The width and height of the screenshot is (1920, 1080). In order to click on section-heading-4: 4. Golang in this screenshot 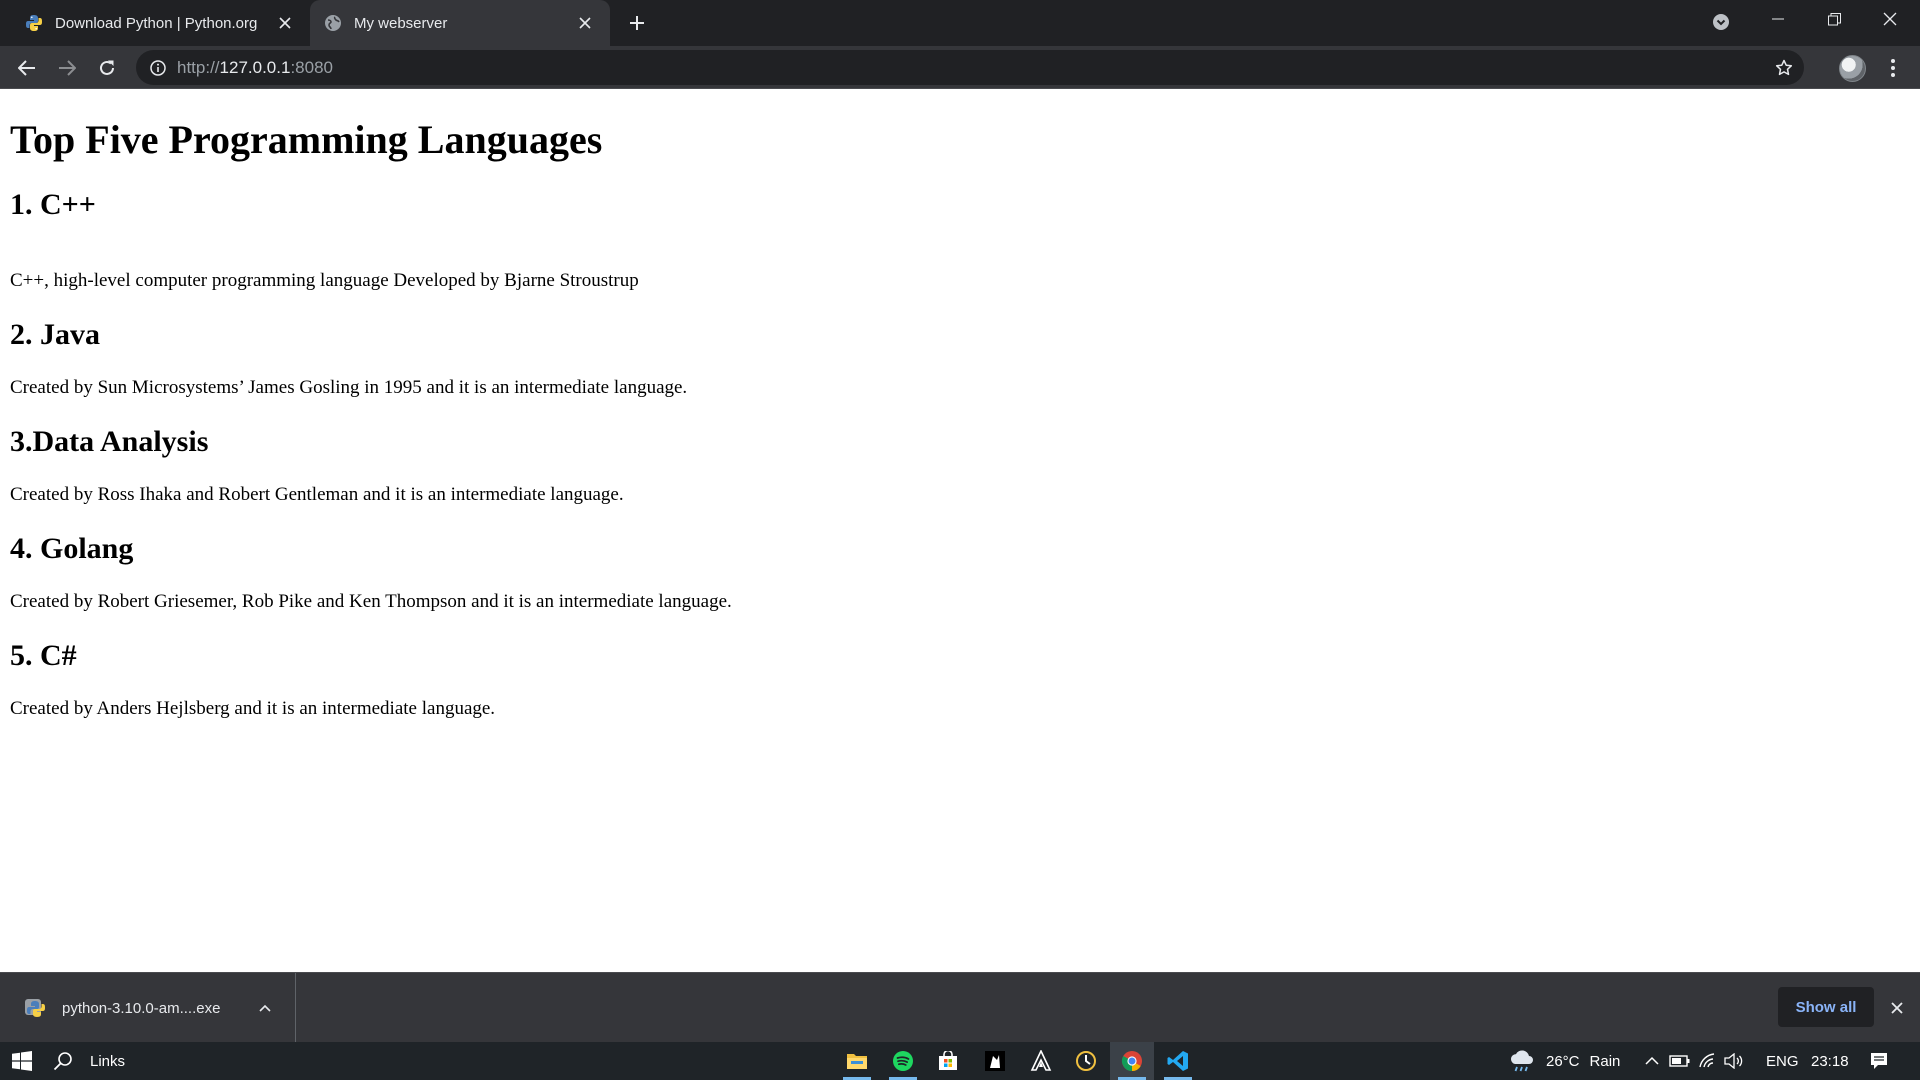, I will do `click(72, 548)`.